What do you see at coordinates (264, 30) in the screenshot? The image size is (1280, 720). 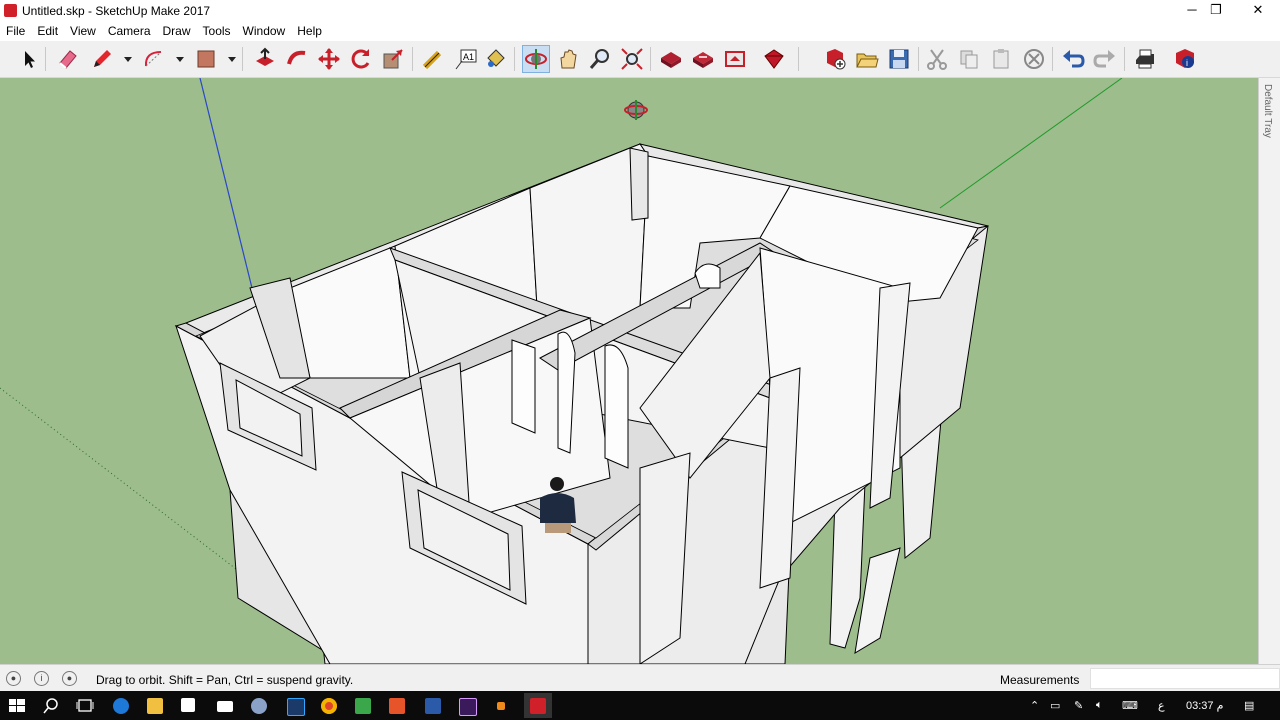 I see `menu-window: Window` at bounding box center [264, 30].